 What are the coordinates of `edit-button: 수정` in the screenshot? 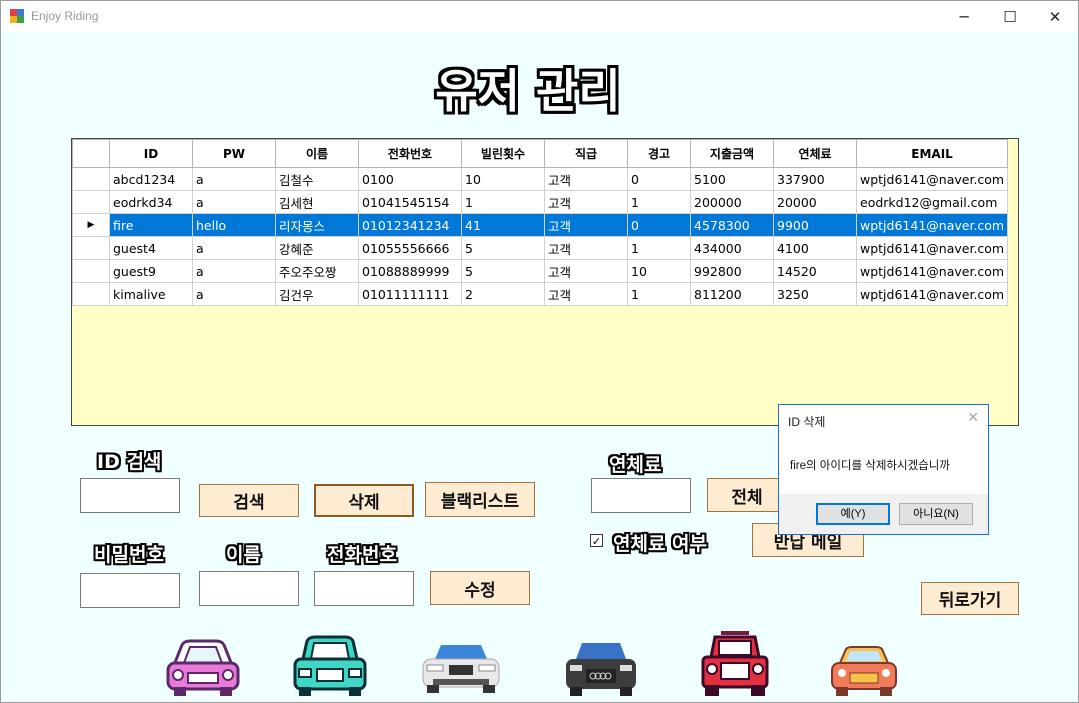 It's located at (480, 588).